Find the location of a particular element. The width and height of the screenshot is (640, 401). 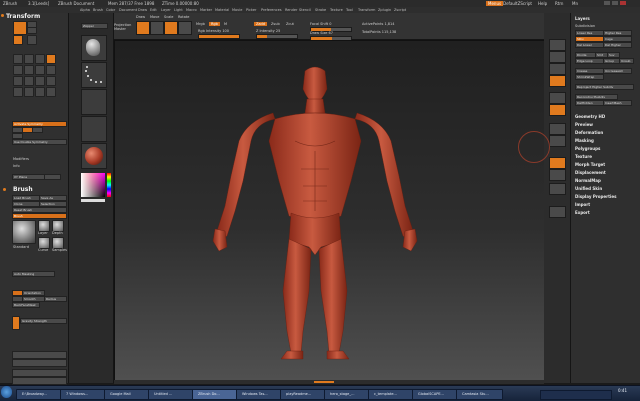

task-button: Google Mail is located at coordinates (127, 394).